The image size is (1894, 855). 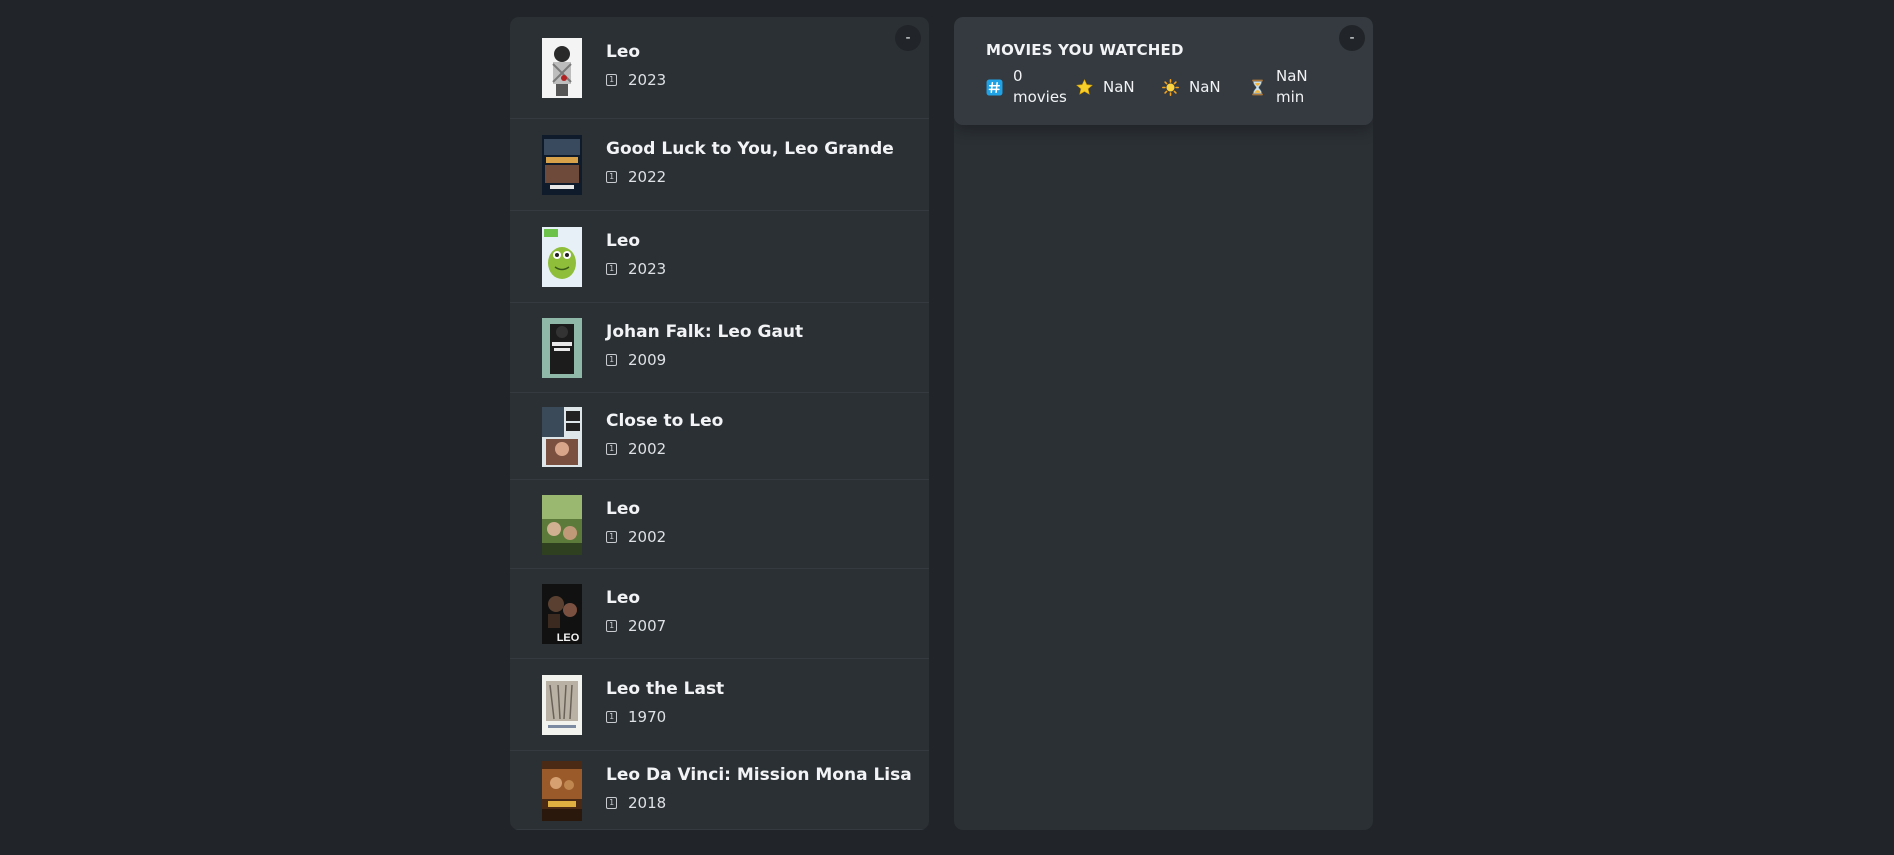 What do you see at coordinates (759, 775) in the screenshot?
I see `movie-title: Leo Da Vinci: Mission Mona Lisa` at bounding box center [759, 775].